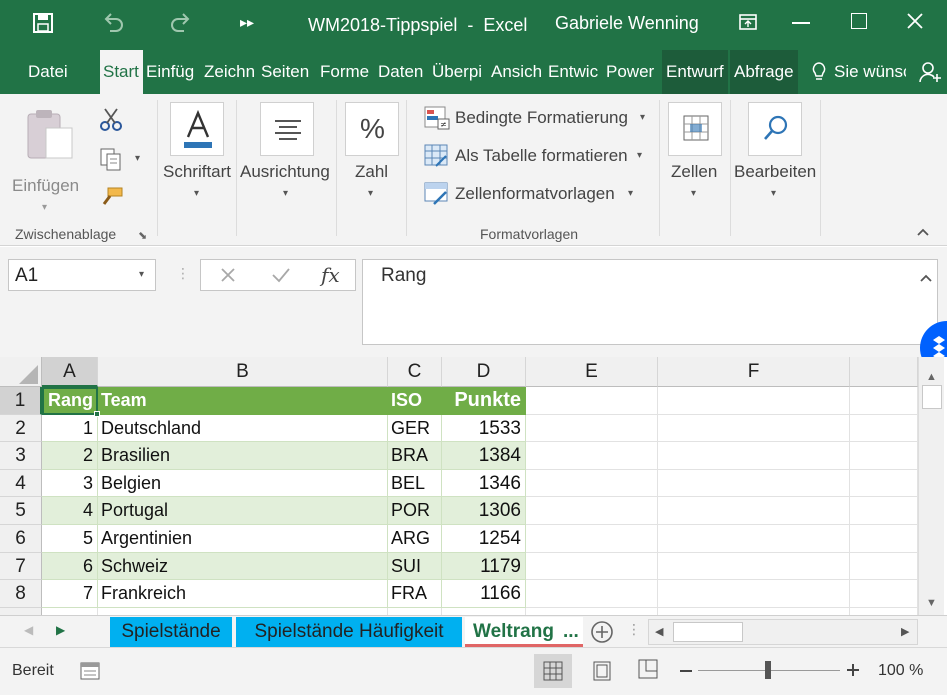 Image resolution: width=947 pixels, height=695 pixels. Describe the element at coordinates (243, 401) in the screenshot. I see `cell: Team` at that location.